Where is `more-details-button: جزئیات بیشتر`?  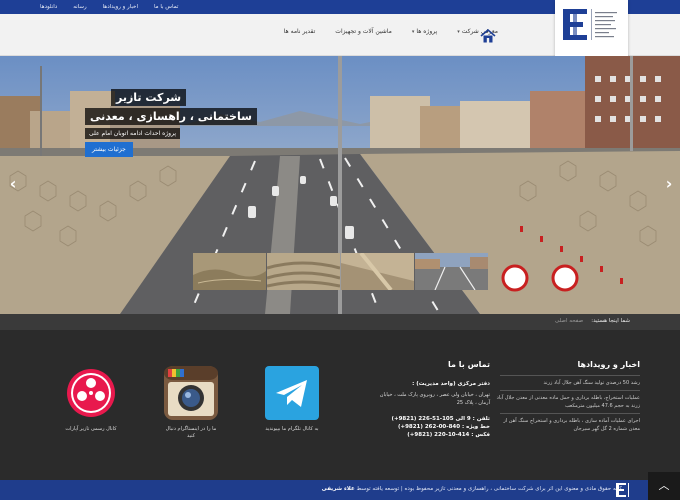
more-details-button: جزئیات بیشتر is located at coordinates (109, 149).